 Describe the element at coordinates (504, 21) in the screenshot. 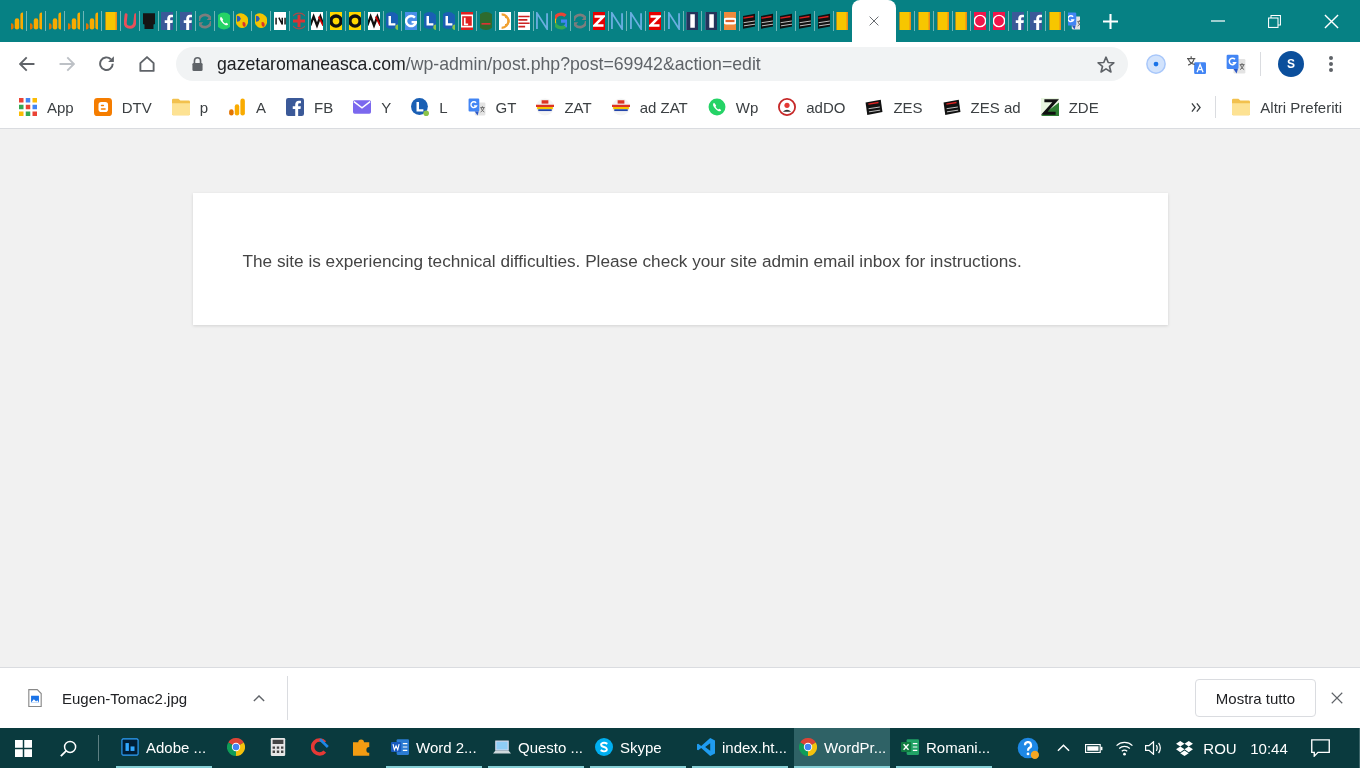

I see `crescent-icon` at that location.